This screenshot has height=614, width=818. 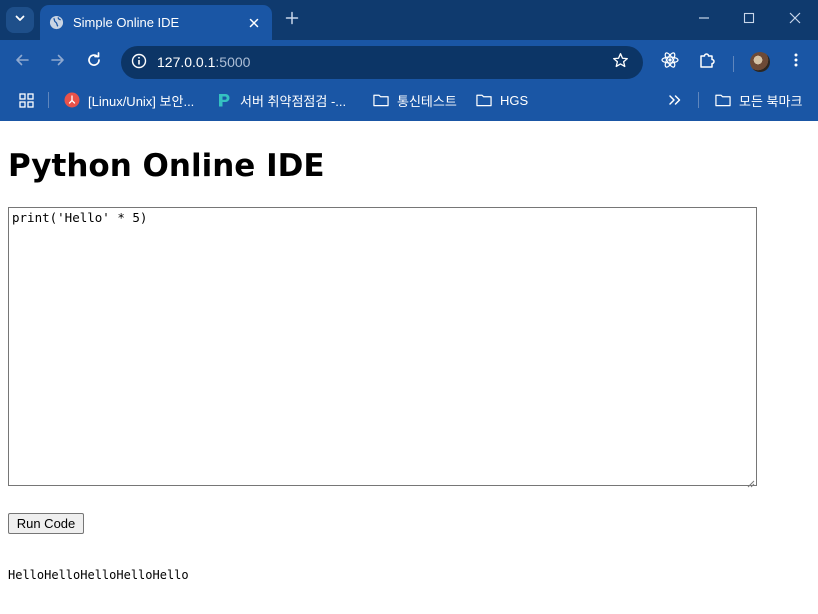 What do you see at coordinates (675, 100) in the screenshot?
I see `double-chevron-right-icon` at bounding box center [675, 100].